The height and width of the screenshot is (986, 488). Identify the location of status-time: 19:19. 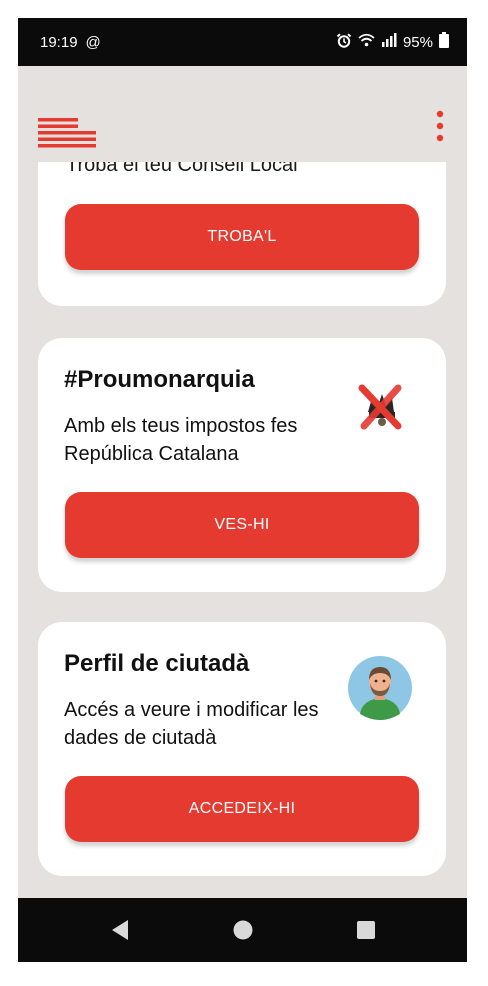
(59, 42).